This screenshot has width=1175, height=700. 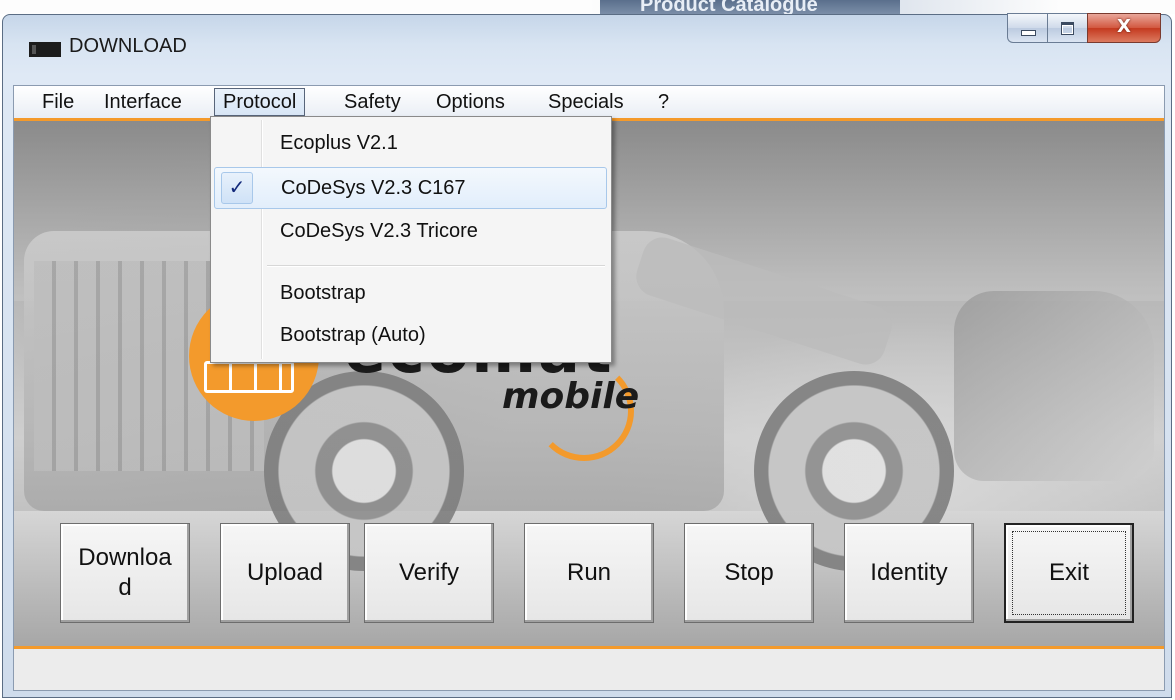 I want to click on background-banner: Product Catalogue, so click(x=750, y=7).